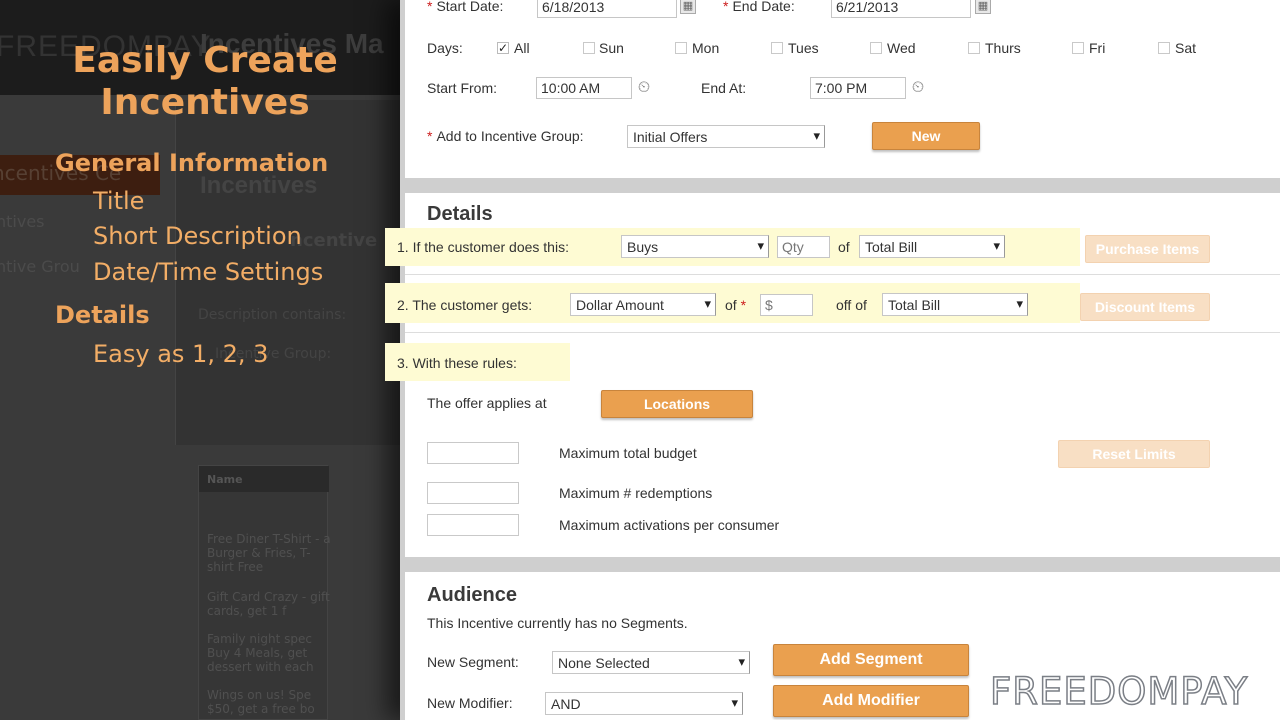 This screenshot has width=1280, height=720. What do you see at coordinates (197, 236) in the screenshot?
I see `overlay-item-short-description: Short Description` at bounding box center [197, 236].